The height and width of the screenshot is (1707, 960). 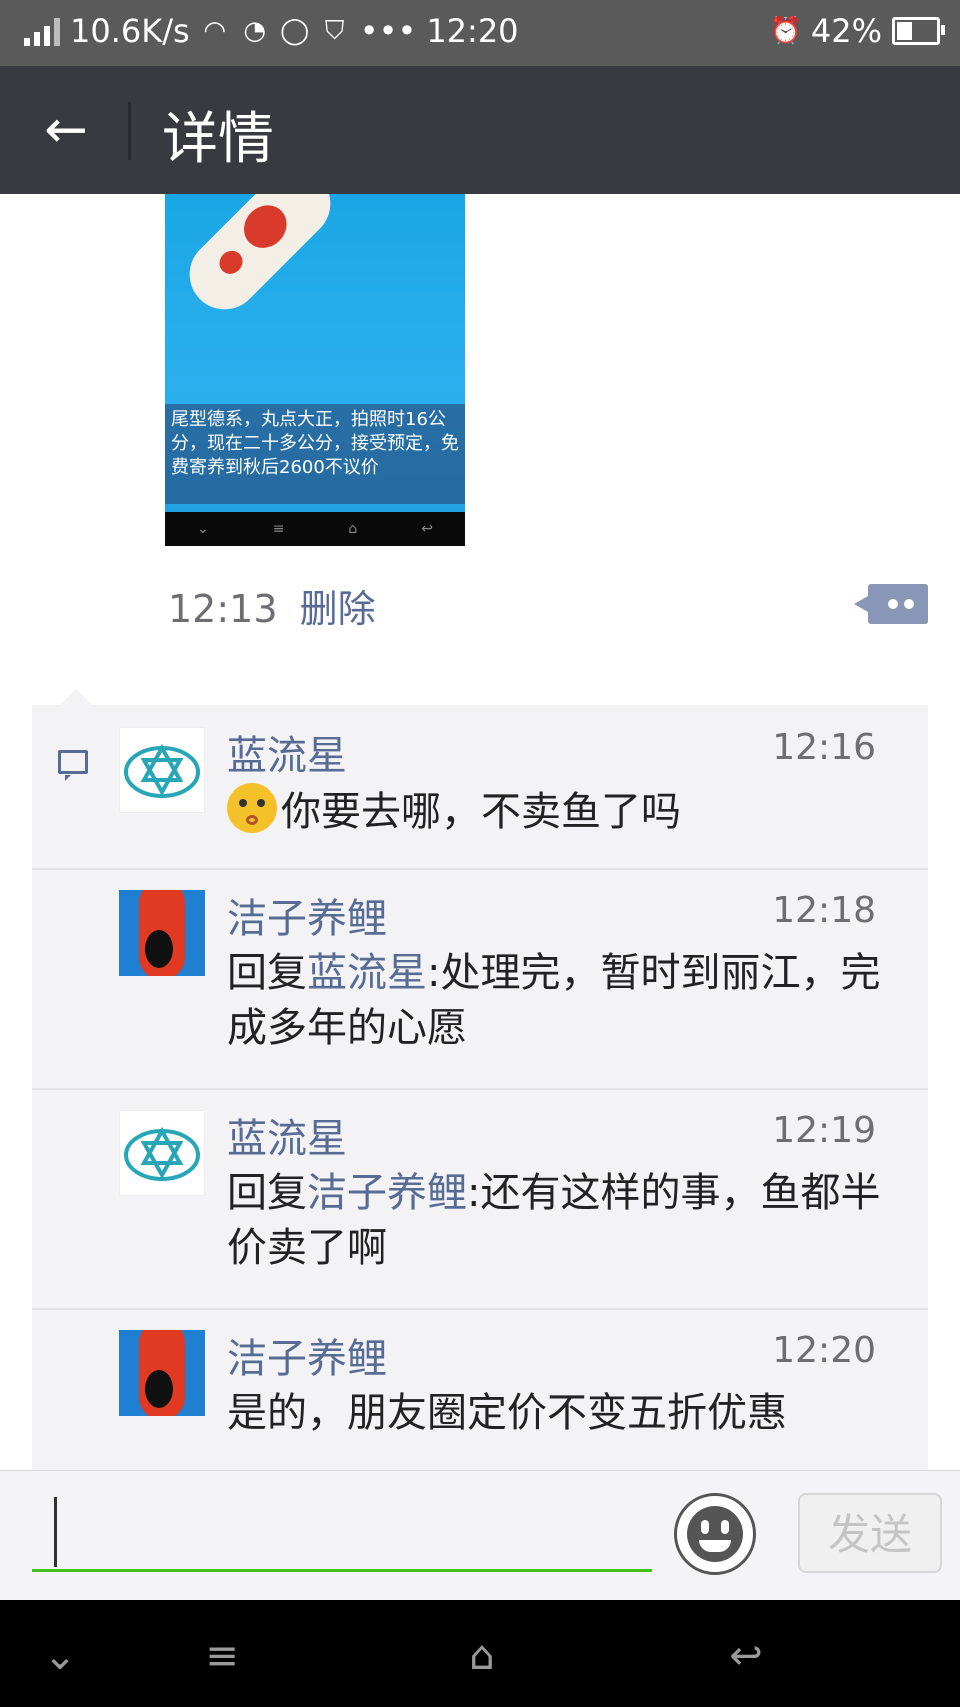 I want to click on comment-body: 你要去哪，不卖鱼了吗, so click(x=481, y=812).